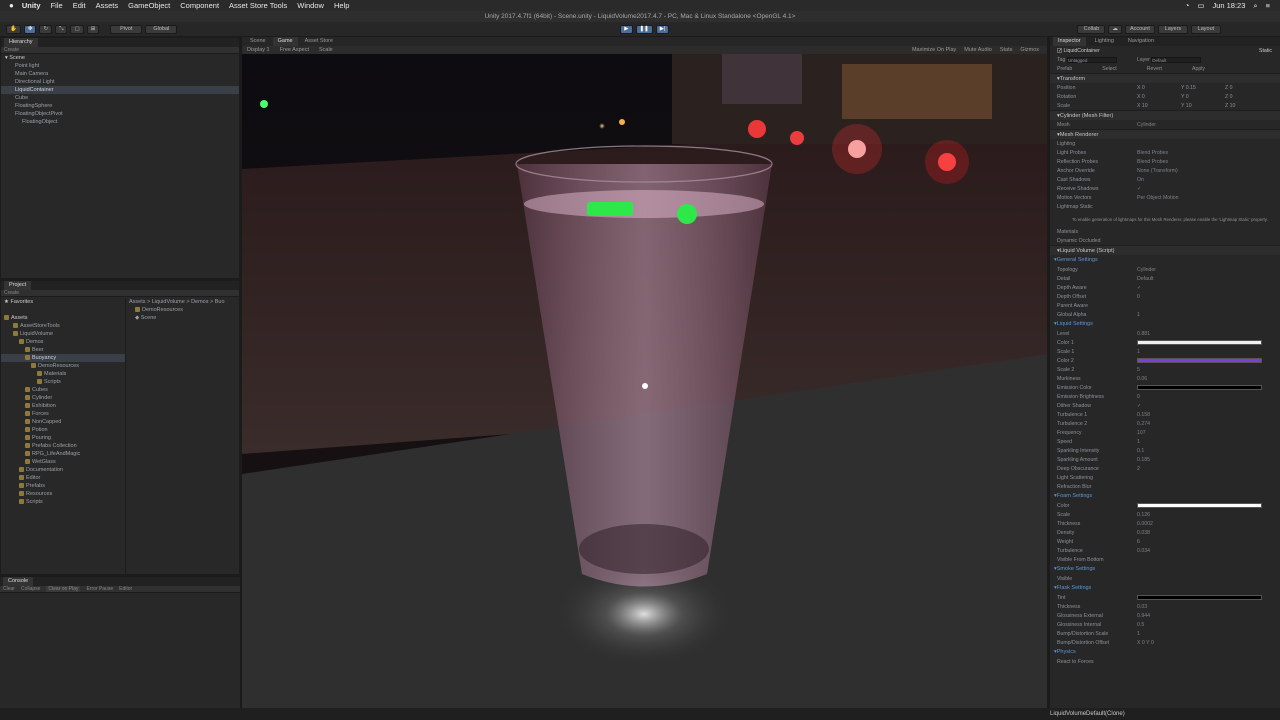 This screenshot has width=1280, height=720. What do you see at coordinates (1139, 29) in the screenshot?
I see `account-button: Account` at bounding box center [1139, 29].